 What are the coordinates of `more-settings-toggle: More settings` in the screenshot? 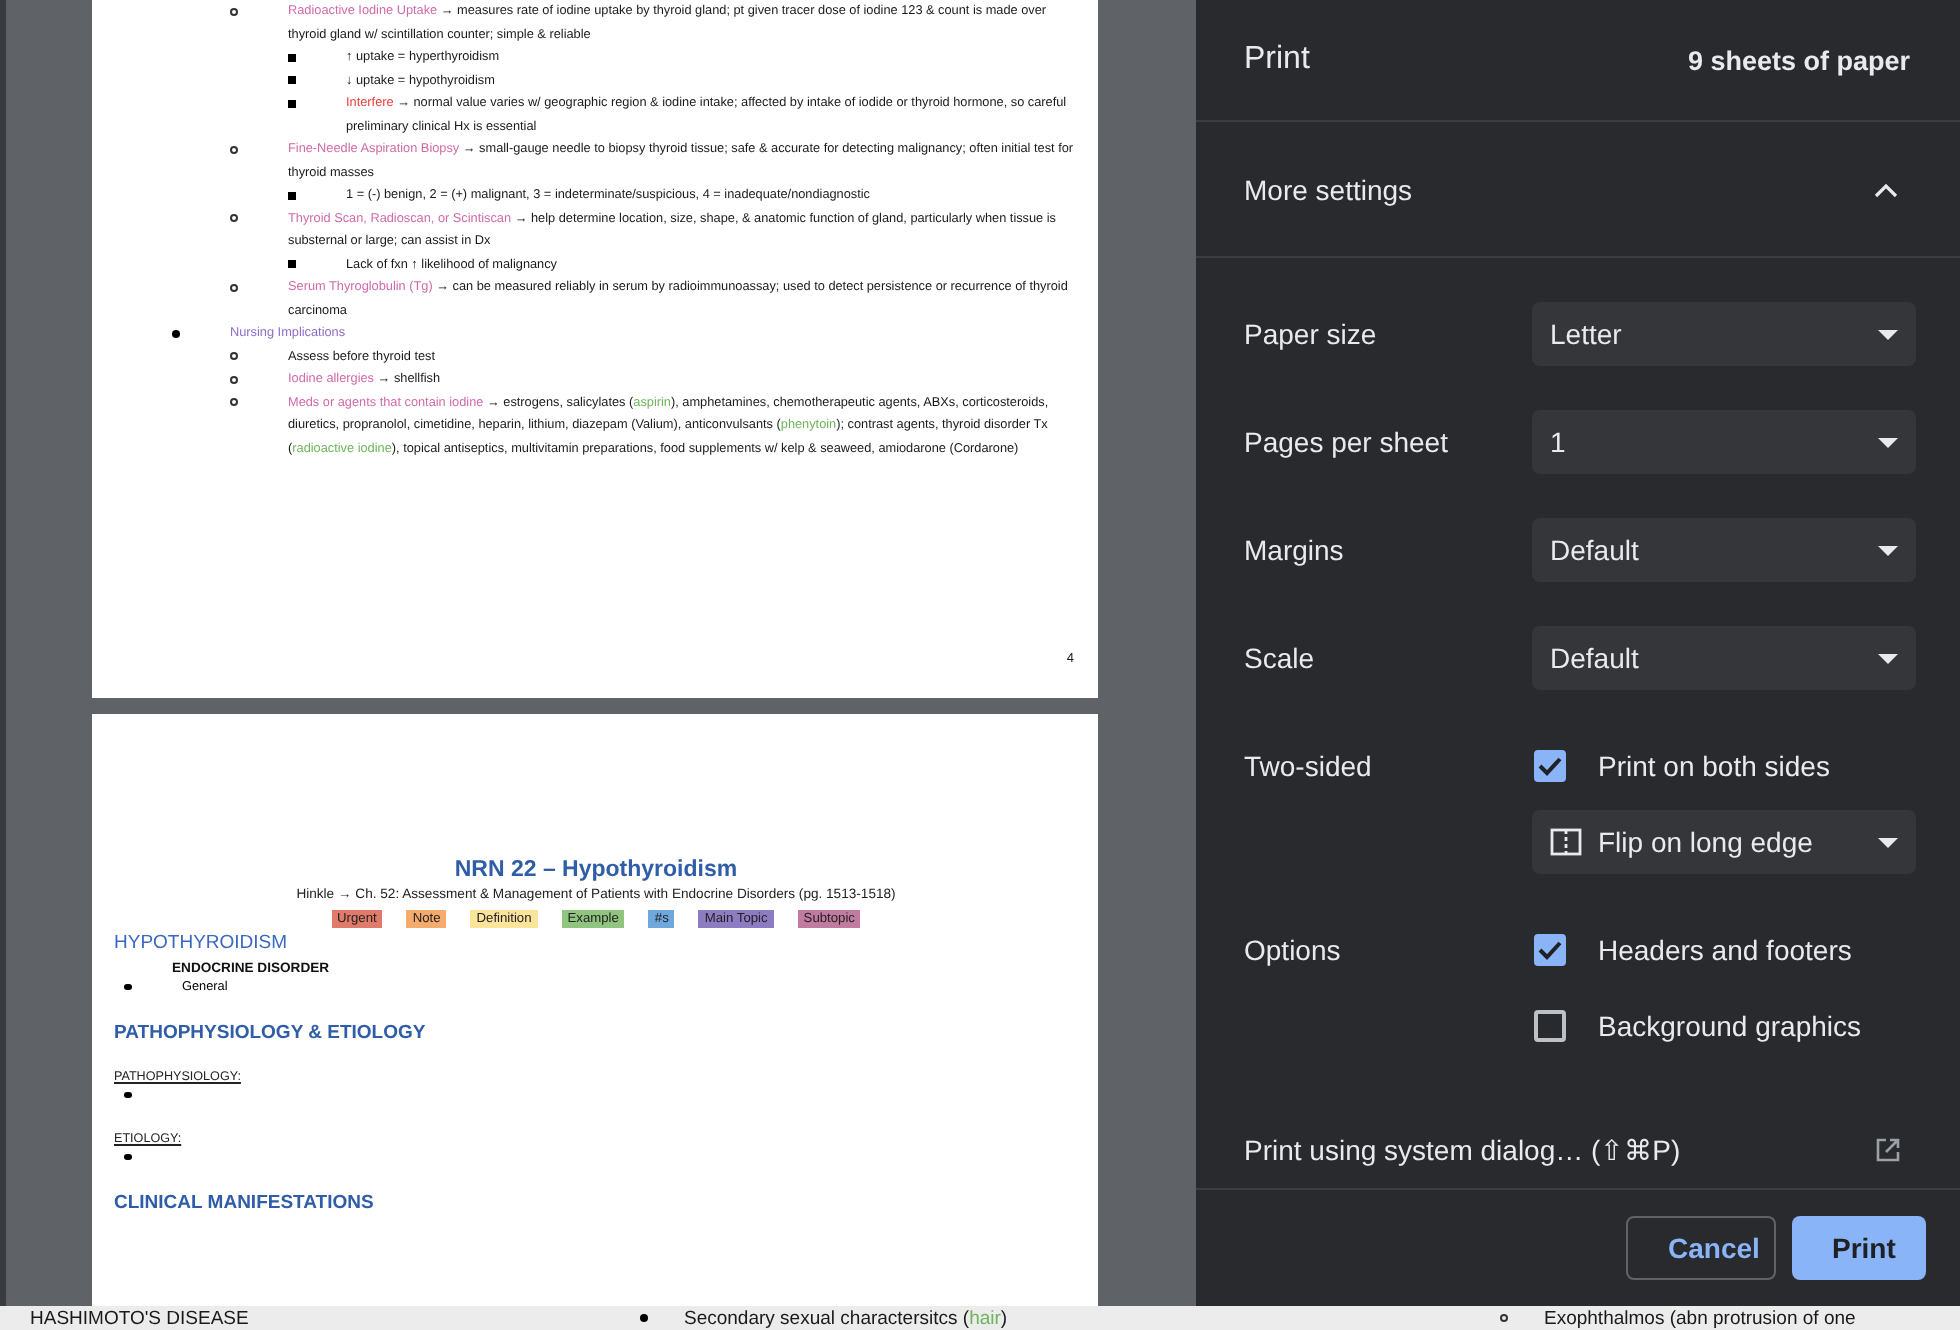 It's located at (1578, 190).